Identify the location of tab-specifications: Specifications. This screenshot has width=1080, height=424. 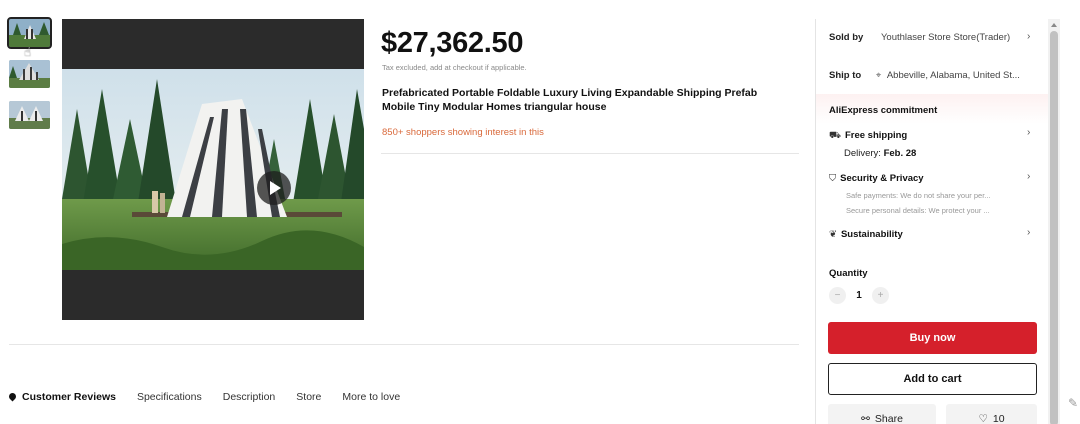
(169, 397).